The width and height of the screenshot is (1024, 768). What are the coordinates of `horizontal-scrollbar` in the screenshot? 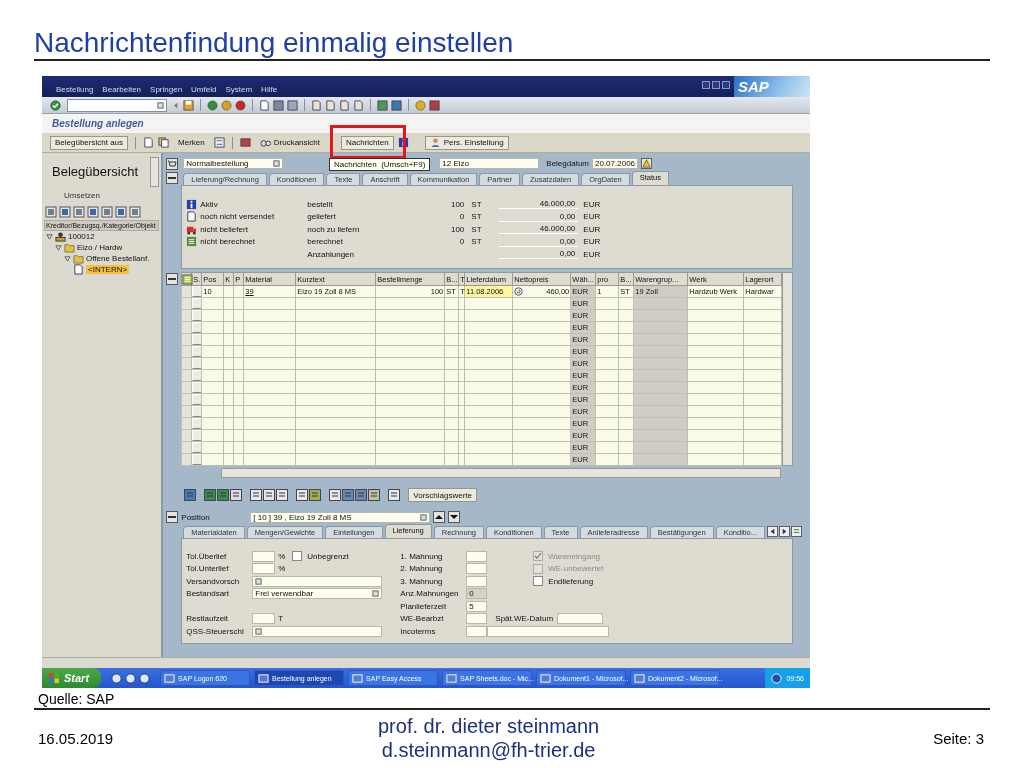 It's located at (501, 473).